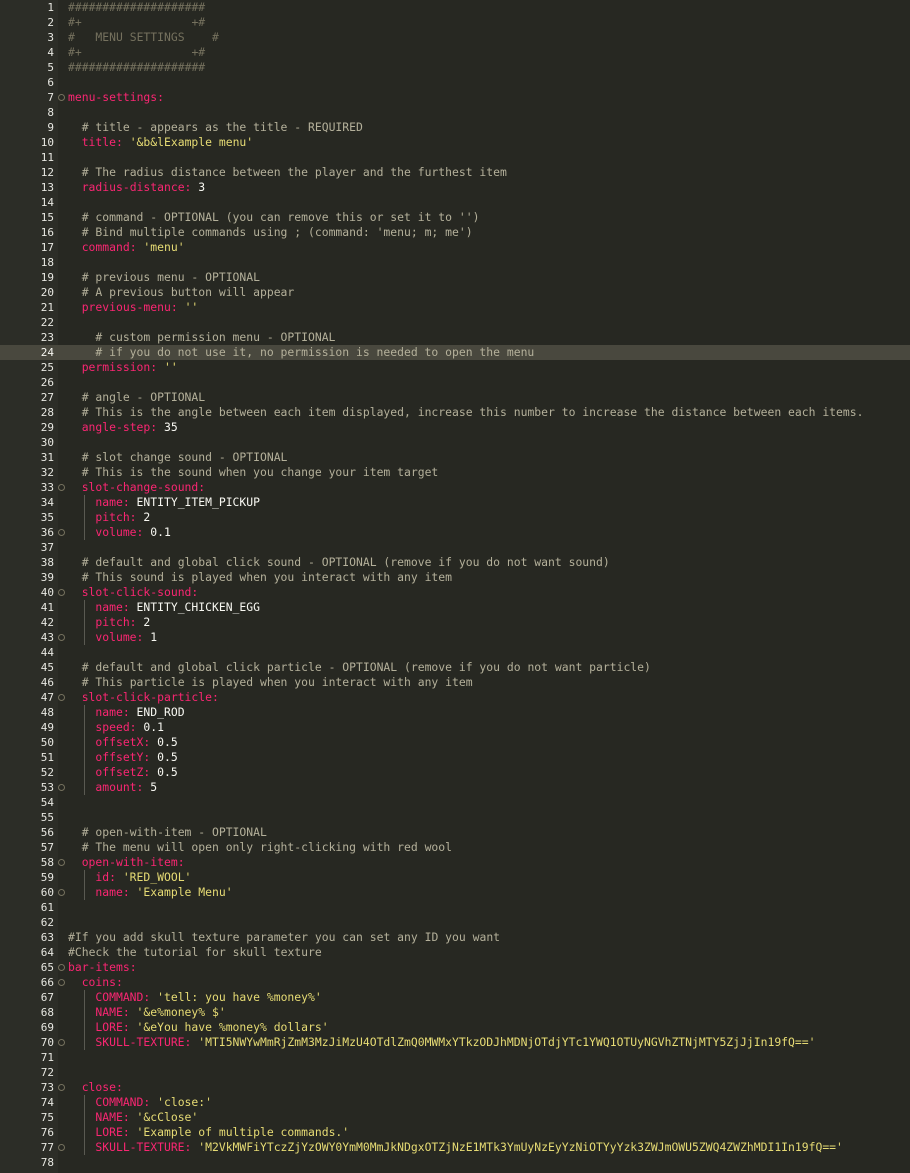 This screenshot has width=910, height=1173. Describe the element at coordinates (455, 727) in the screenshot. I see `code-line: 49 speed: 0.1` at that location.